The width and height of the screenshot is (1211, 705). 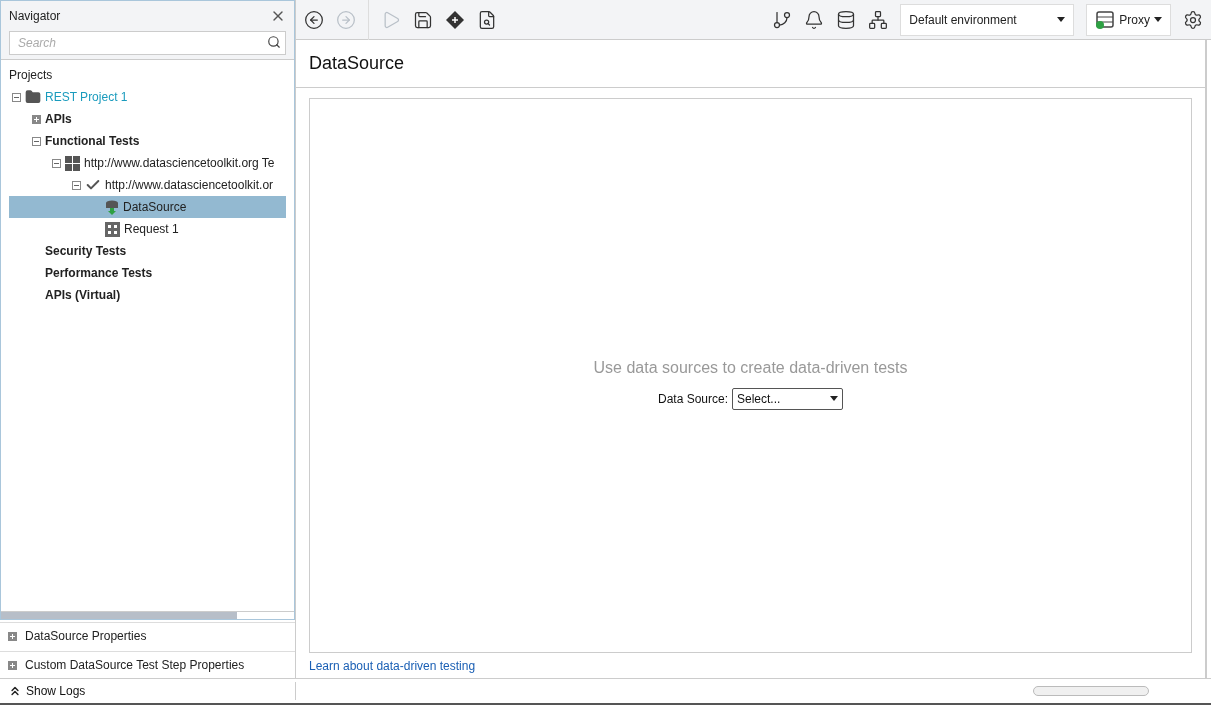 What do you see at coordinates (147, 141) in the screenshot?
I see `tree-item: Functional Tests` at bounding box center [147, 141].